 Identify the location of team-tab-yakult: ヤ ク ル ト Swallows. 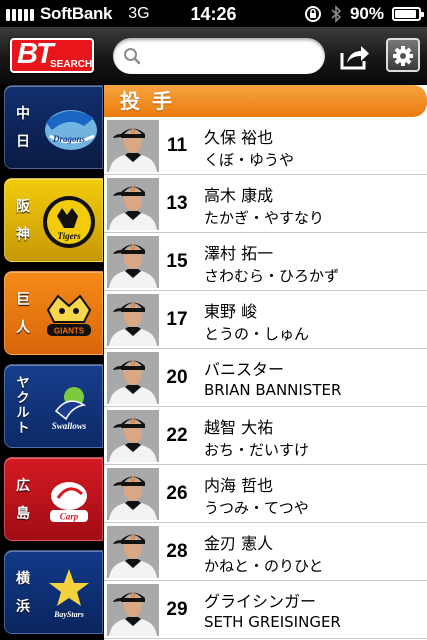
(53, 406).